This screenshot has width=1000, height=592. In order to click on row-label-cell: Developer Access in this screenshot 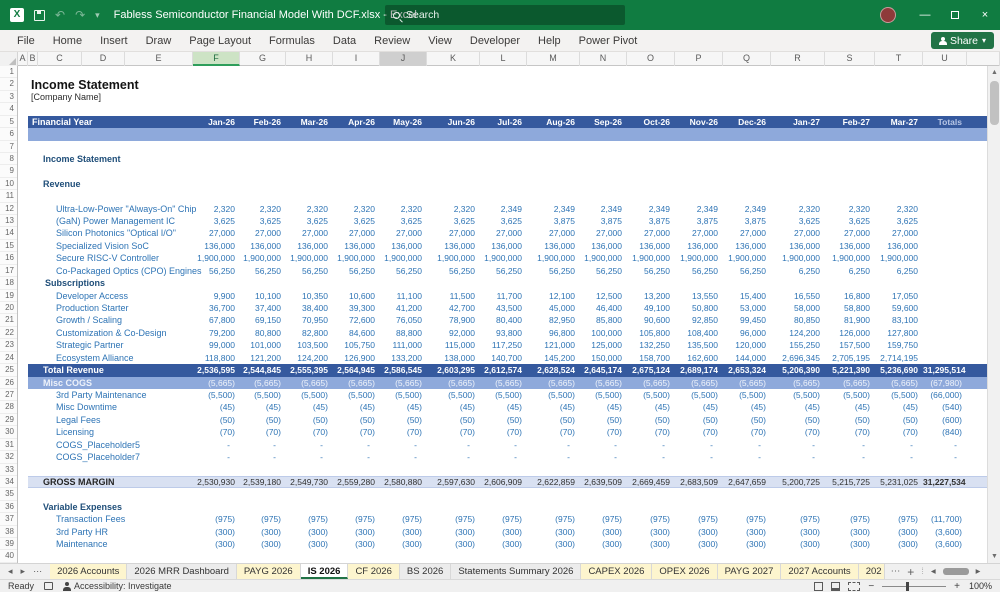, I will do `click(105, 296)`.